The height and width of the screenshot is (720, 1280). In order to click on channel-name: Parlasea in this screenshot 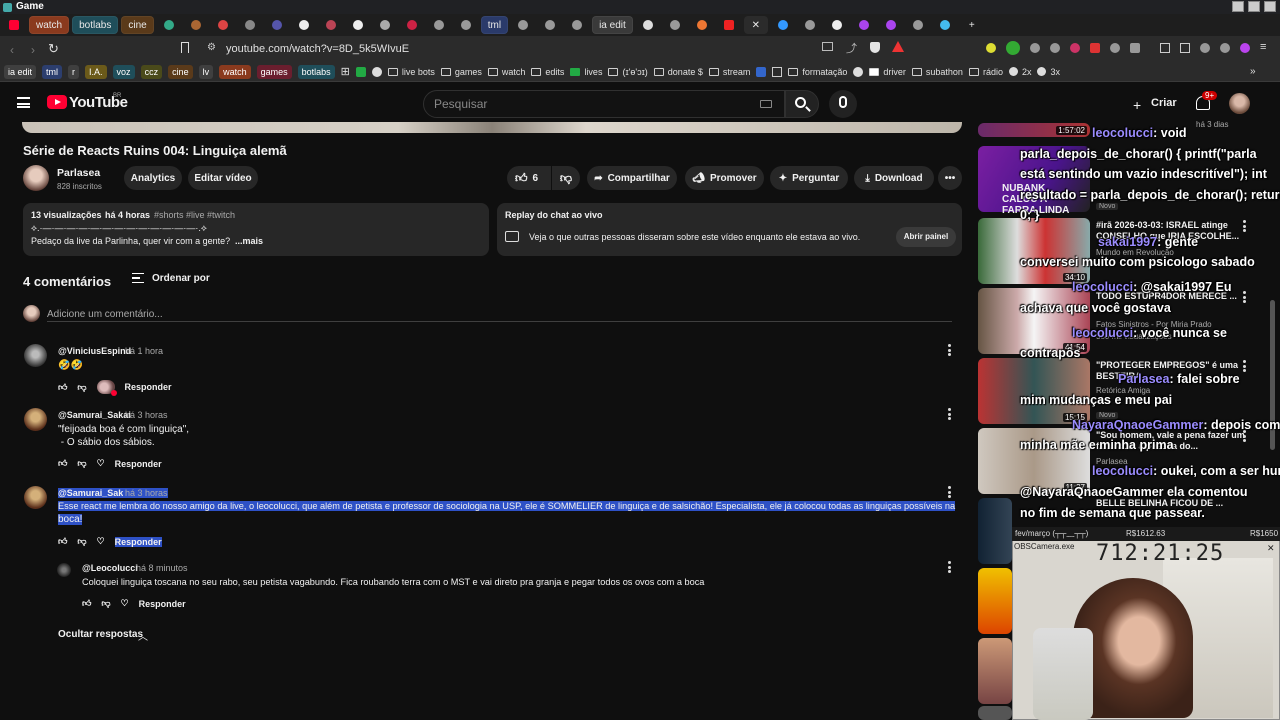, I will do `click(78, 173)`.